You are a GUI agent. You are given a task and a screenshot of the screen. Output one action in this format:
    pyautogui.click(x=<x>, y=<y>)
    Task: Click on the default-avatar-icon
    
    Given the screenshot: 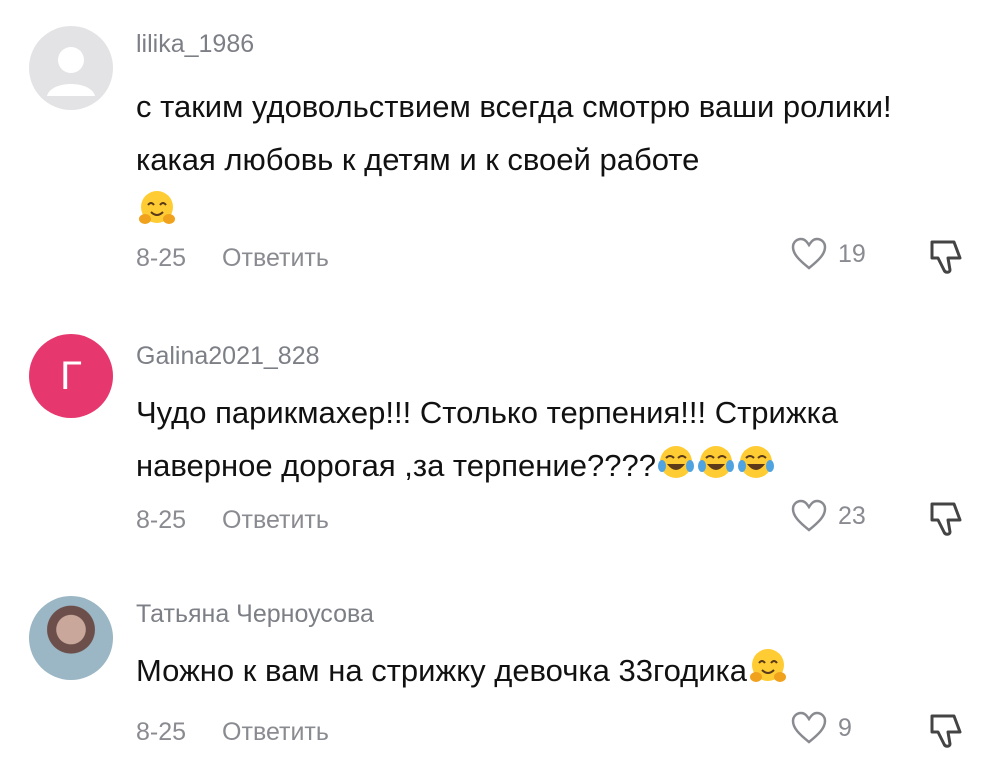 What is the action you would take?
    pyautogui.click(x=71, y=71)
    